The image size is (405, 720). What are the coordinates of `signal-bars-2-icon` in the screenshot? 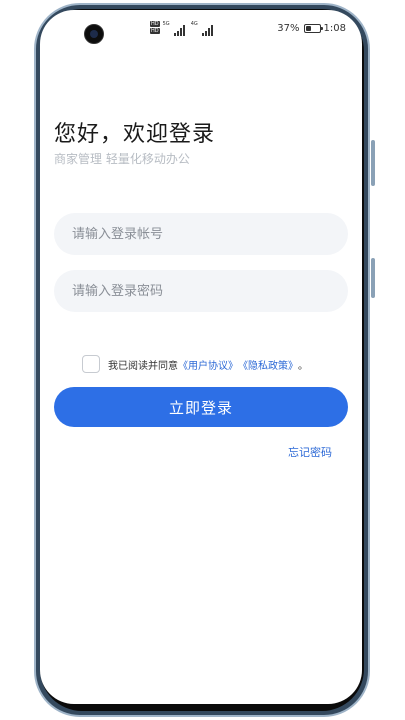 It's located at (207, 30).